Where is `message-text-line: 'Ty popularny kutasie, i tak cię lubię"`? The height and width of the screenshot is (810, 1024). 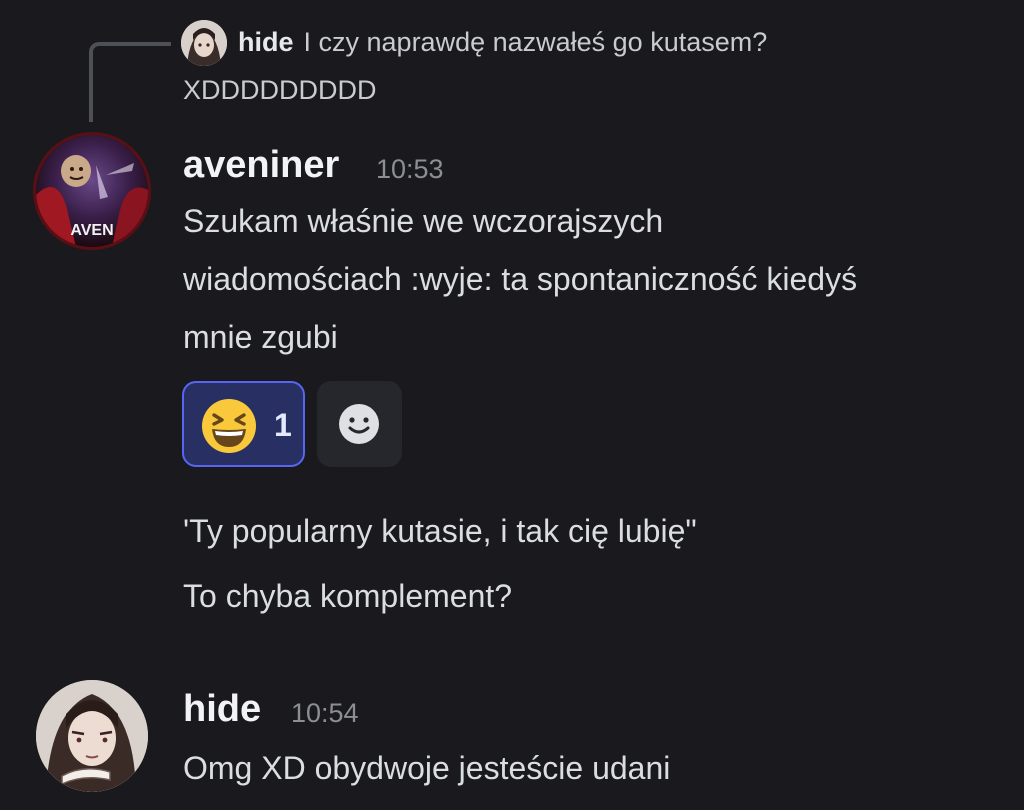
message-text-line: 'Ty popularny kutasie, i tak cię lubię" is located at coordinates (440, 531).